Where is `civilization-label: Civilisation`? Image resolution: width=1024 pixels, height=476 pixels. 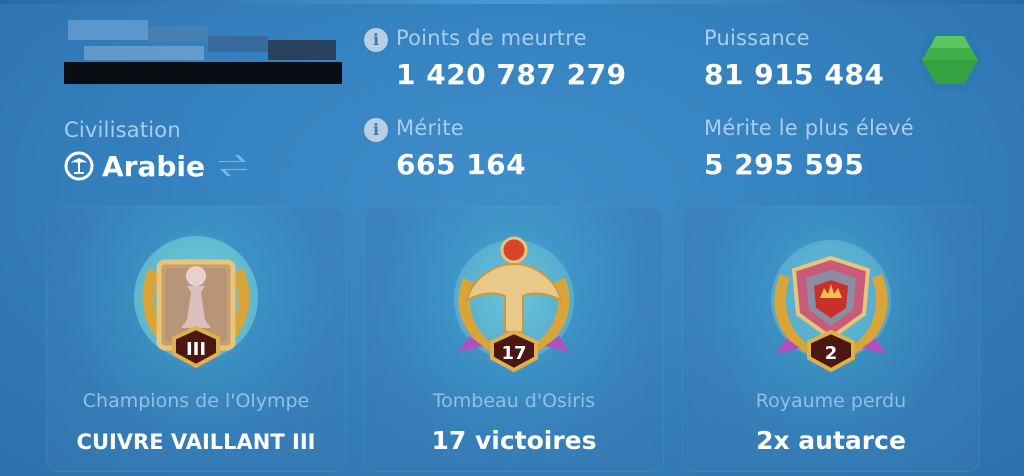
civilization-label: Civilisation is located at coordinates (122, 130).